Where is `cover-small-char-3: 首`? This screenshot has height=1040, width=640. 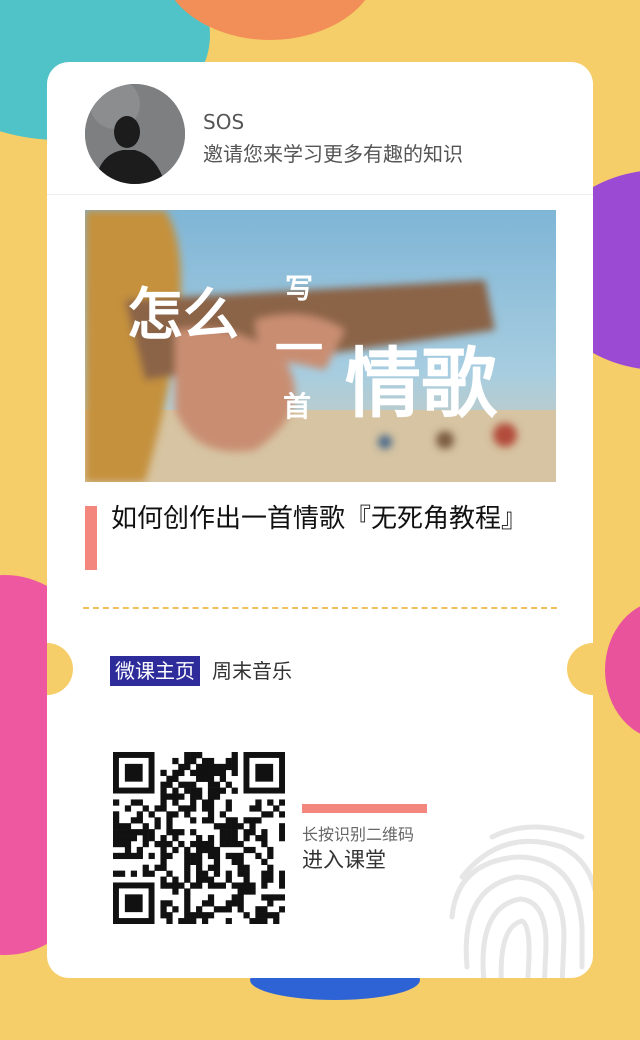
cover-small-char-3: 首 is located at coordinates (297, 406).